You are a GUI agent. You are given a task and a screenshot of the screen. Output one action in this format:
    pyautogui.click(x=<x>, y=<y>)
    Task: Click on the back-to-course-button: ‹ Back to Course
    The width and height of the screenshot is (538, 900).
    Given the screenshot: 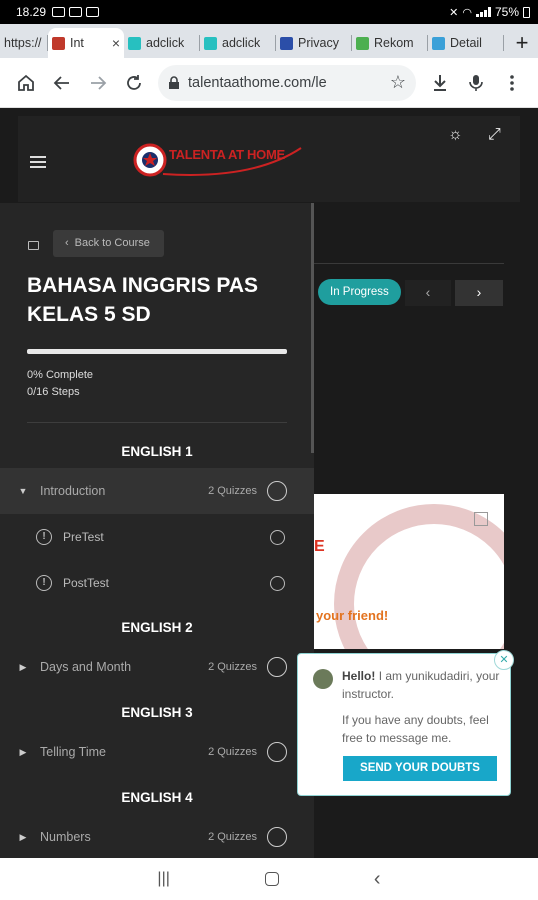 What is the action you would take?
    pyautogui.click(x=108, y=243)
    